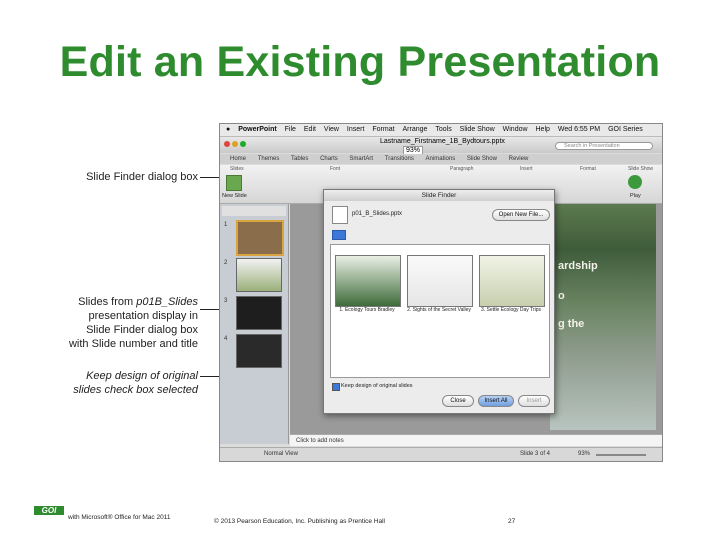 The image size is (720, 540). I want to click on status-view: Normal View, so click(281, 454).